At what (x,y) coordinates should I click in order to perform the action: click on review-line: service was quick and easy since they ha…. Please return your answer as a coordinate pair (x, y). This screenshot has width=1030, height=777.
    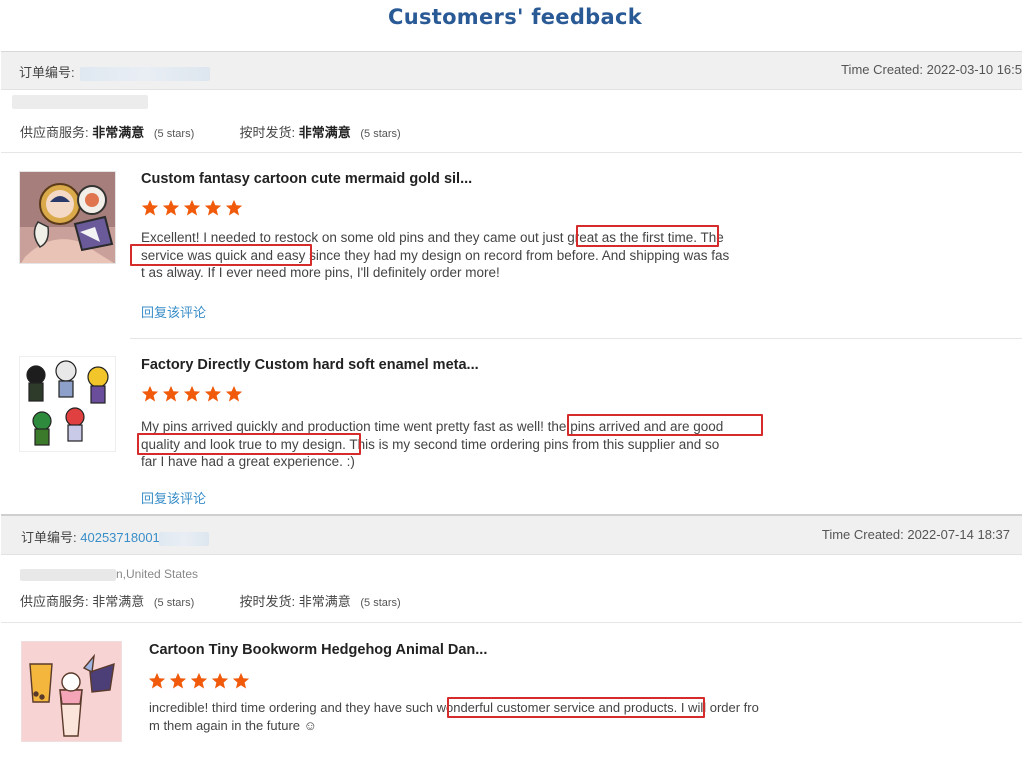
    Looking at the image, I should click on (435, 255).